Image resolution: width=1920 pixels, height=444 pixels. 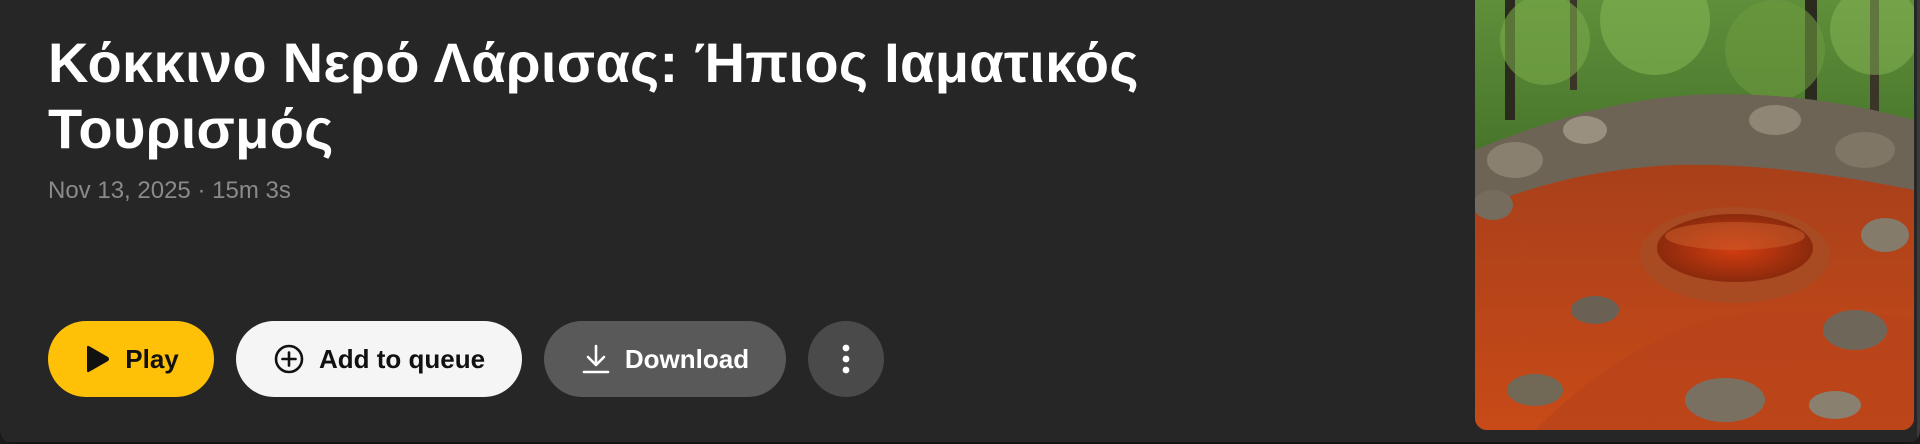 What do you see at coordinates (251, 190) in the screenshot?
I see `episode-duration: 15m 3s` at bounding box center [251, 190].